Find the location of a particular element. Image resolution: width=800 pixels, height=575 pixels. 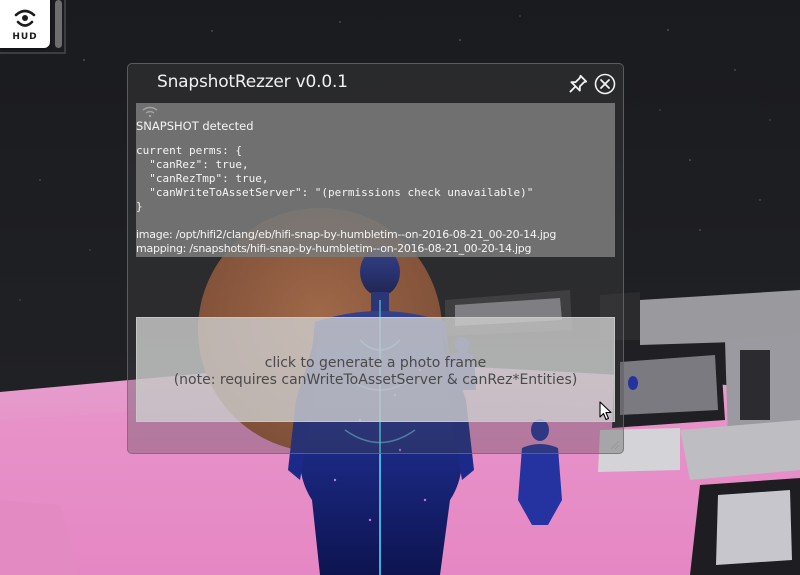

hud-icon is located at coordinates (25, 18).